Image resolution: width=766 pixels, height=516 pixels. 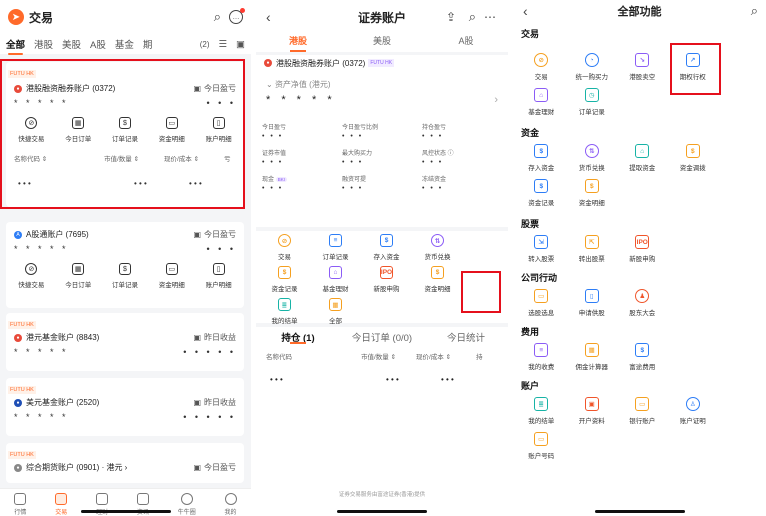 What do you see at coordinates (15, 46) in the screenshot?
I see `tab-all: 全部` at bounding box center [15, 46].